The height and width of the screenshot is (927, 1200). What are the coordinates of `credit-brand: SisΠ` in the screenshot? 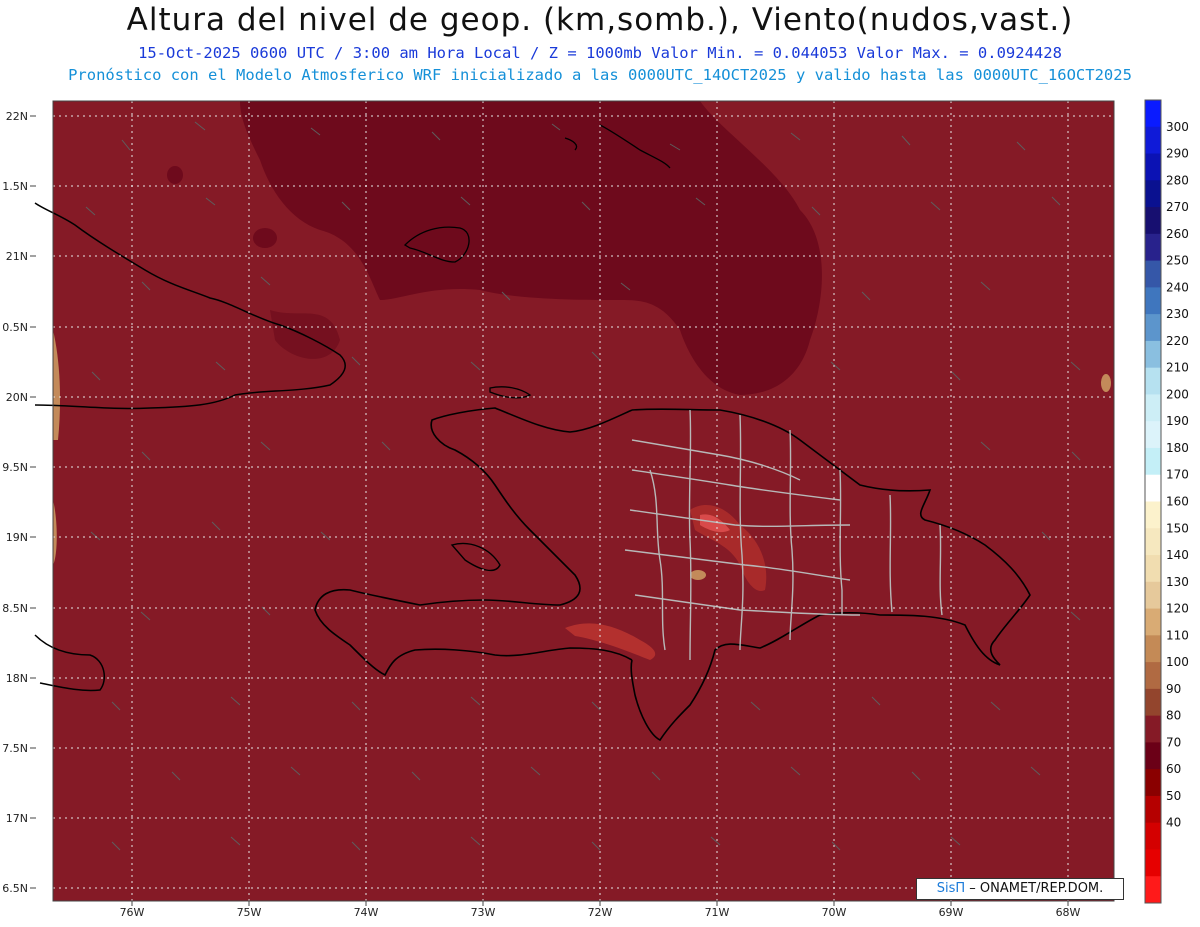 It's located at (951, 888).